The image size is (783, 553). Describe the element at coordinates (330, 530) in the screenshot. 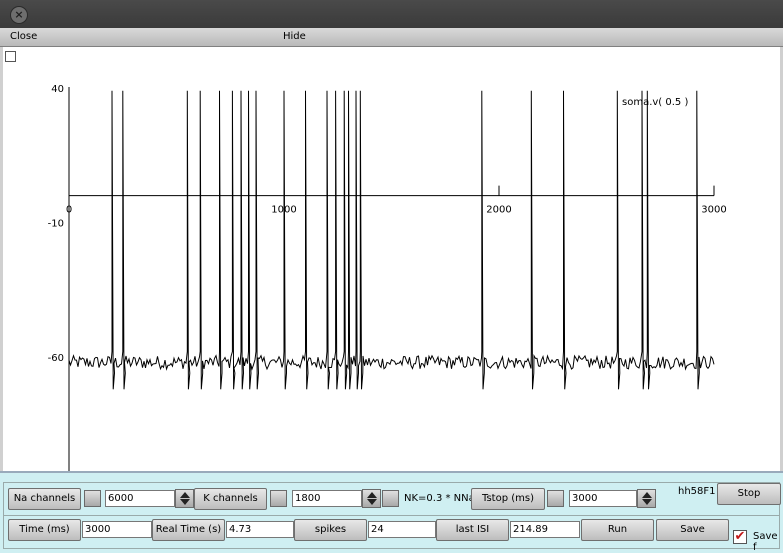

I see `spikes-button: spikes` at that location.